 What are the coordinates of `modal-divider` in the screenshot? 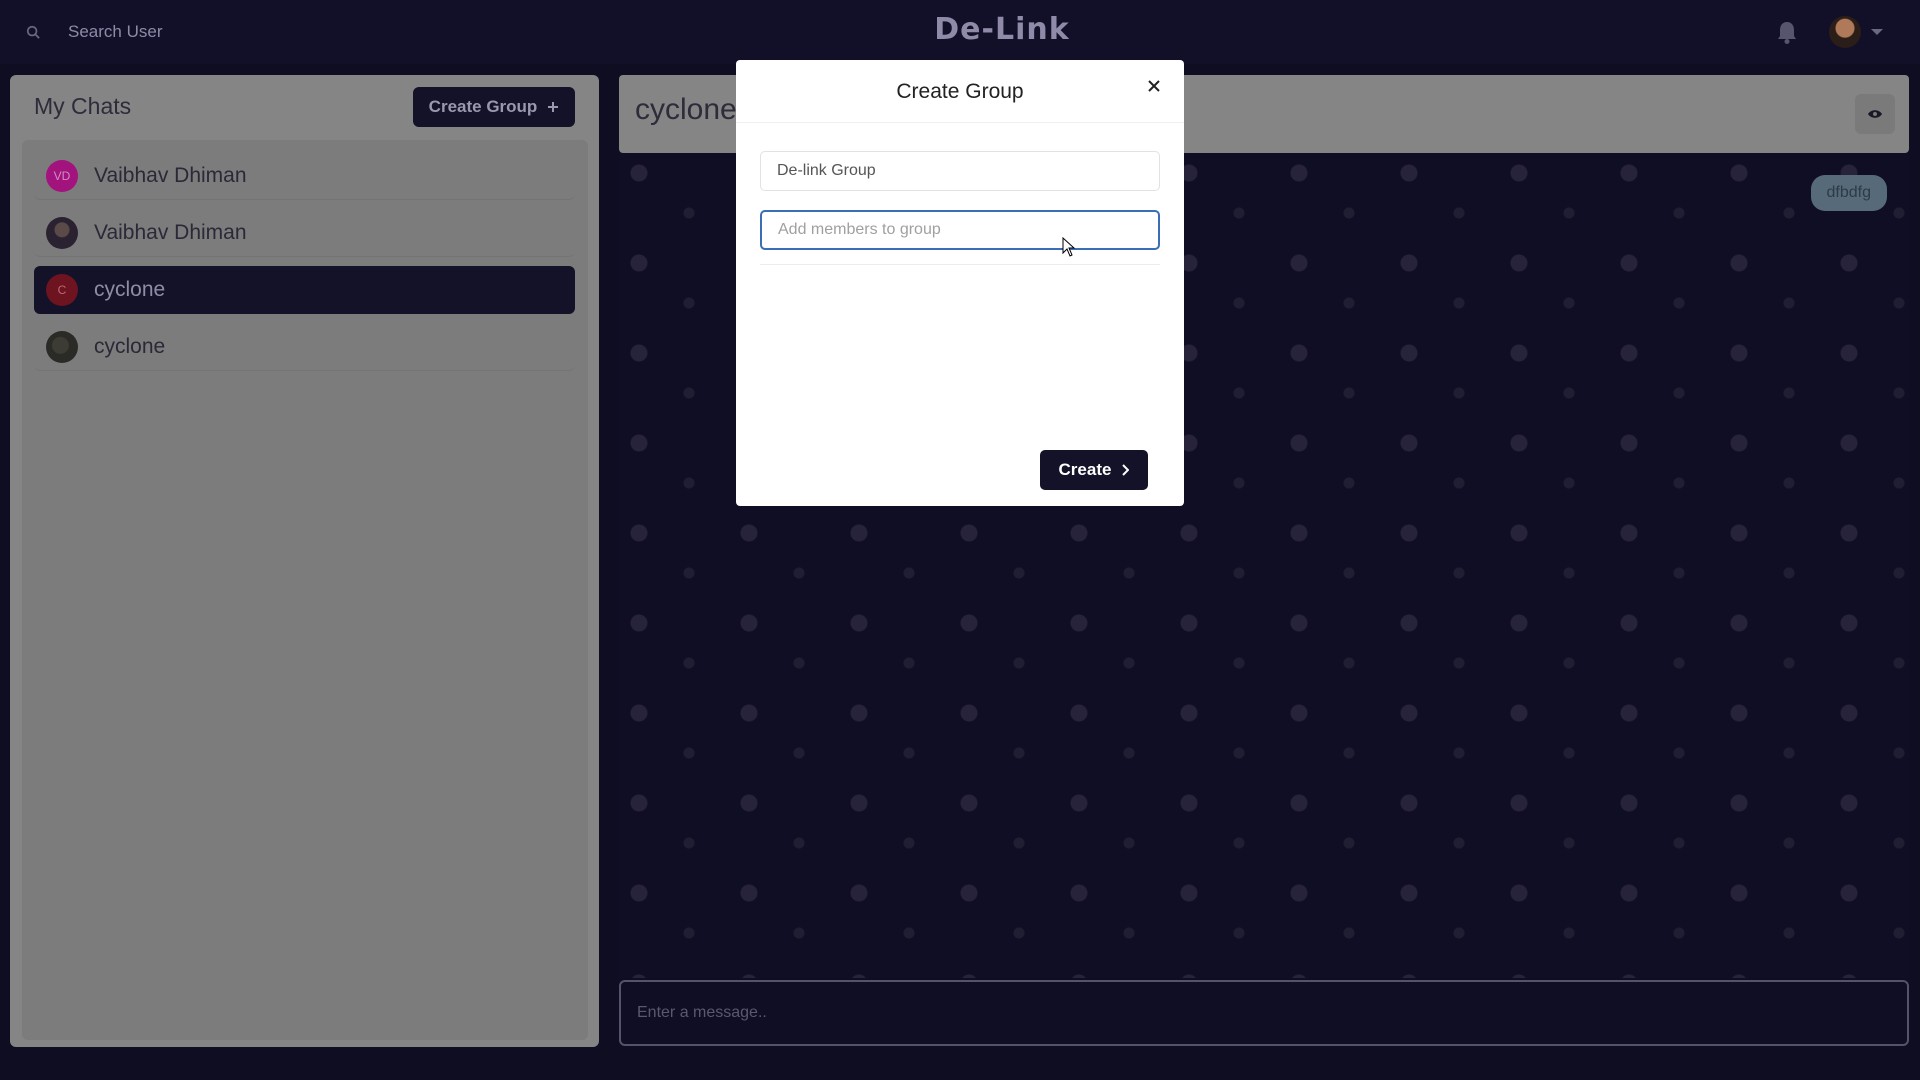 It's located at (960, 122).